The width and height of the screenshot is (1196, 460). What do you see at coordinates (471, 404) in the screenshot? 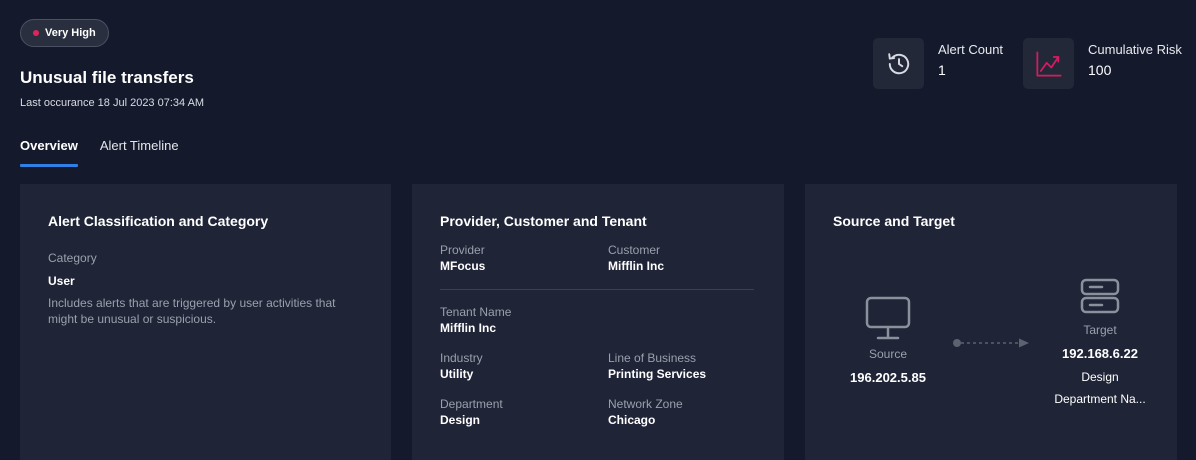
I see `department-label: Department` at bounding box center [471, 404].